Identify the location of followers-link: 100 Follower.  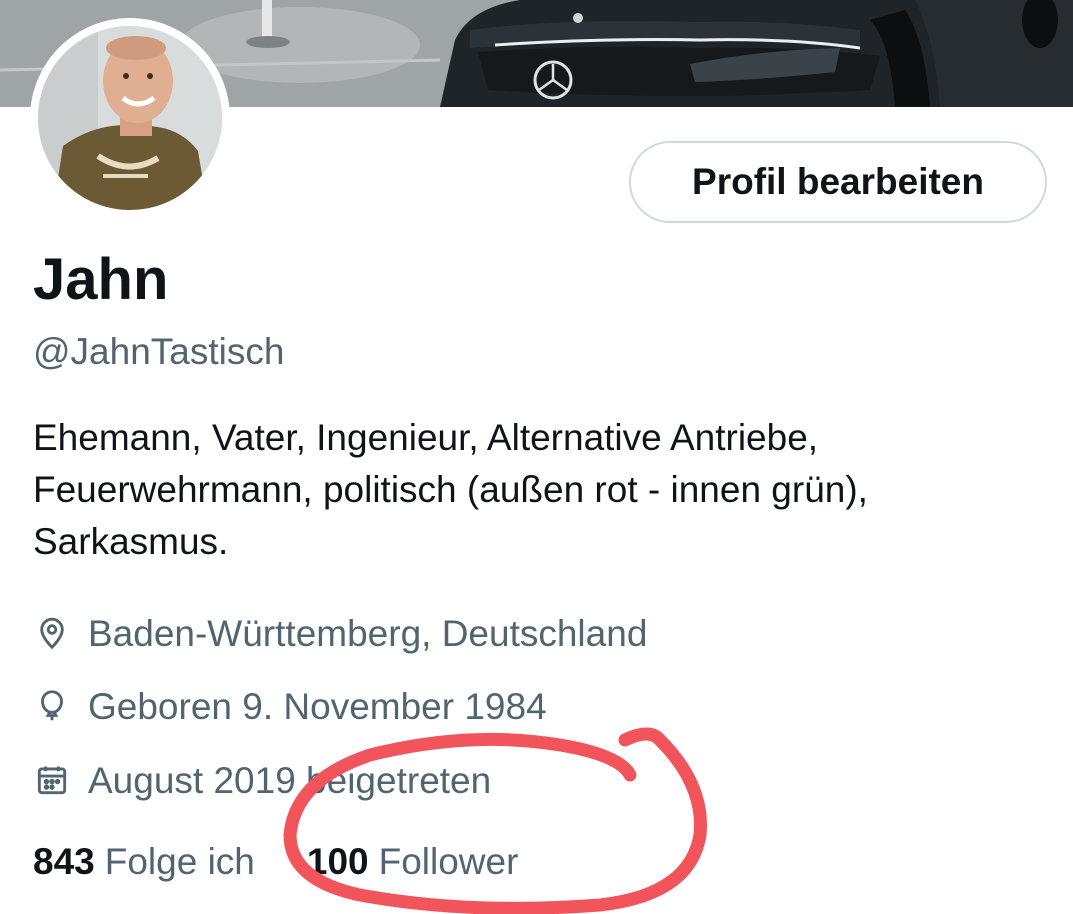
(413, 861).